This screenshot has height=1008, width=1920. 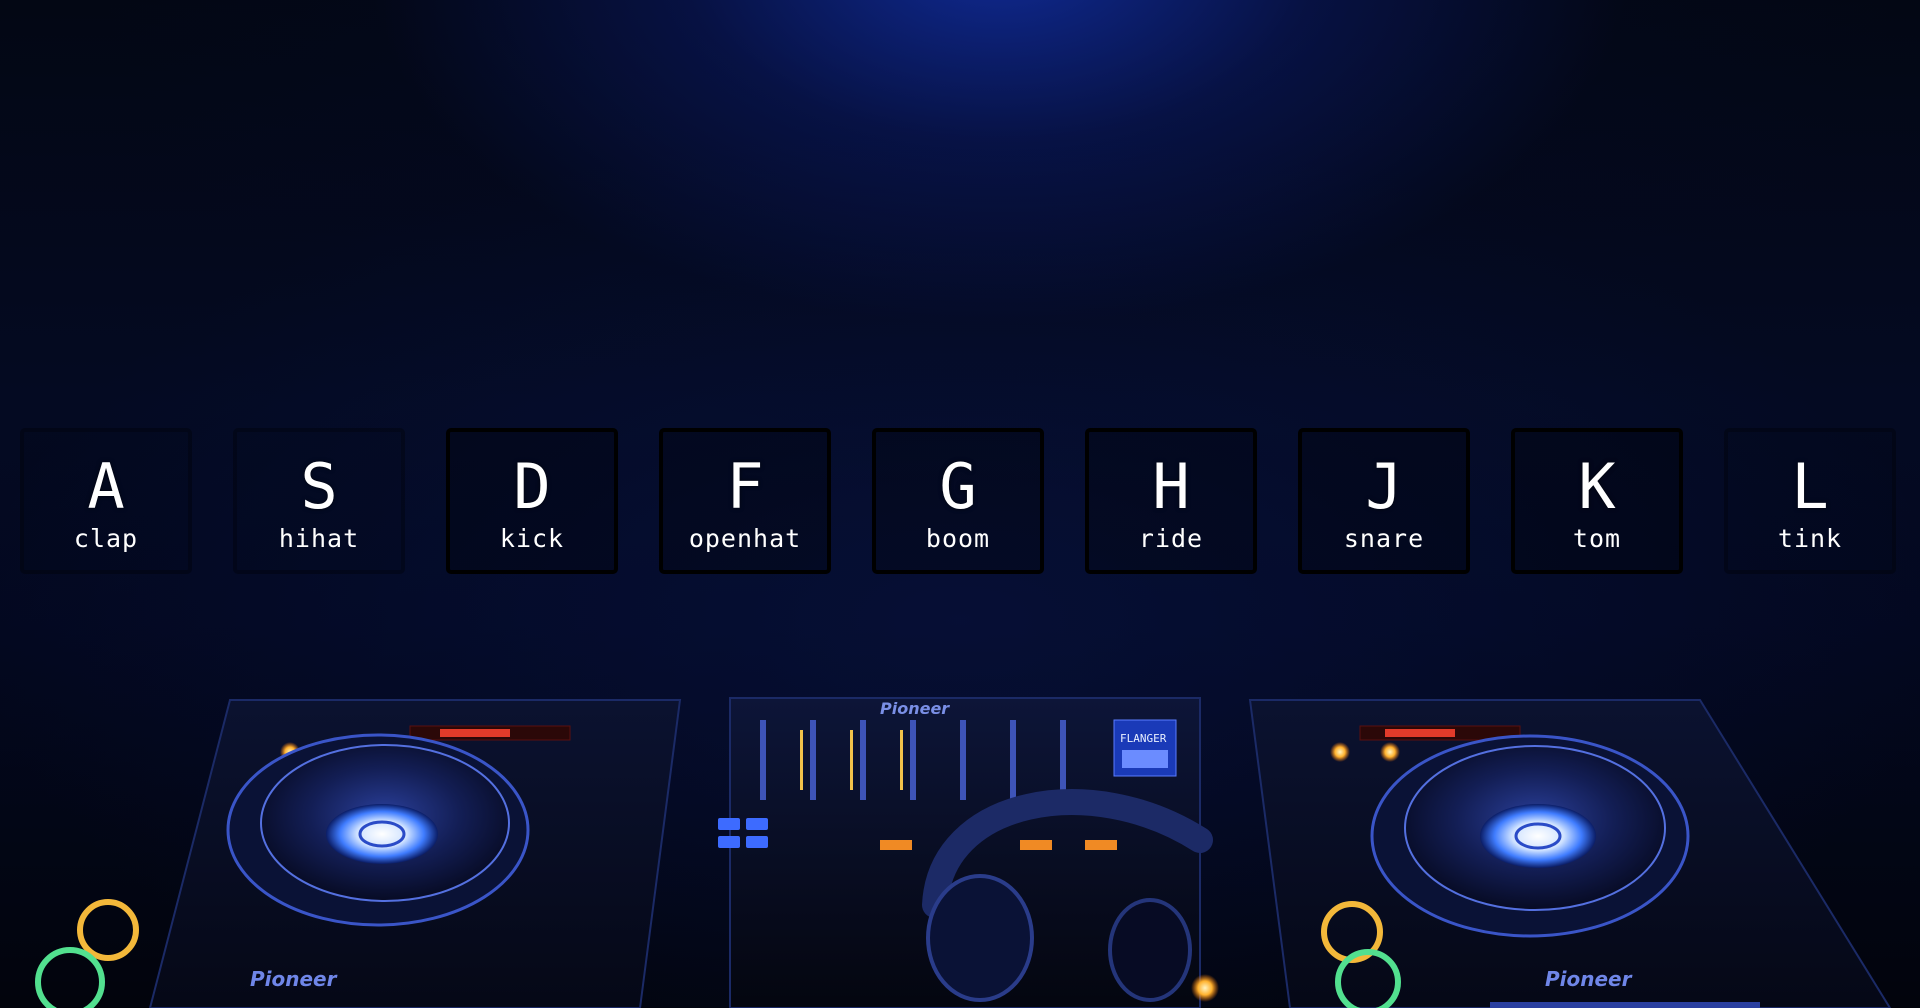 I want to click on key-ride: H ride, so click(x=1171, y=501).